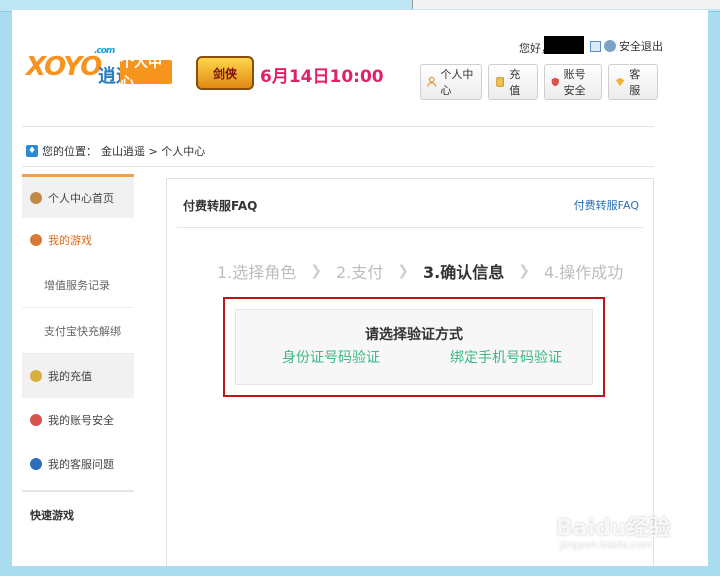 The width and height of the screenshot is (720, 576). Describe the element at coordinates (220, 206) in the screenshot. I see `page-title: 付费转服FAQ` at that location.